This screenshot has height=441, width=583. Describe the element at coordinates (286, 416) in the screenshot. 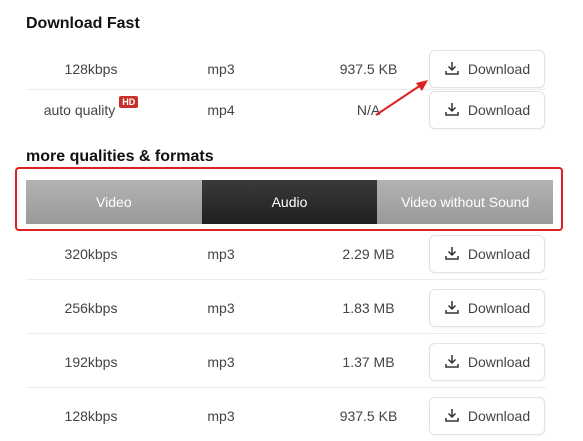

I see `audio-row-4: 128kbps mp3 937.5 KB Download` at that location.